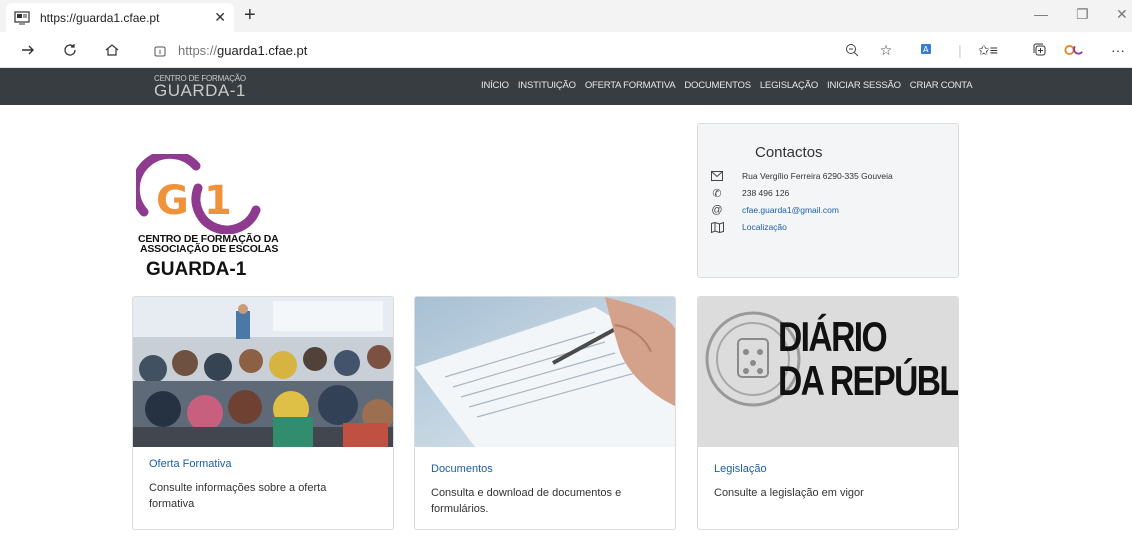 The height and width of the screenshot is (540, 1132). I want to click on card-title: Oferta Formativa, so click(190, 464).